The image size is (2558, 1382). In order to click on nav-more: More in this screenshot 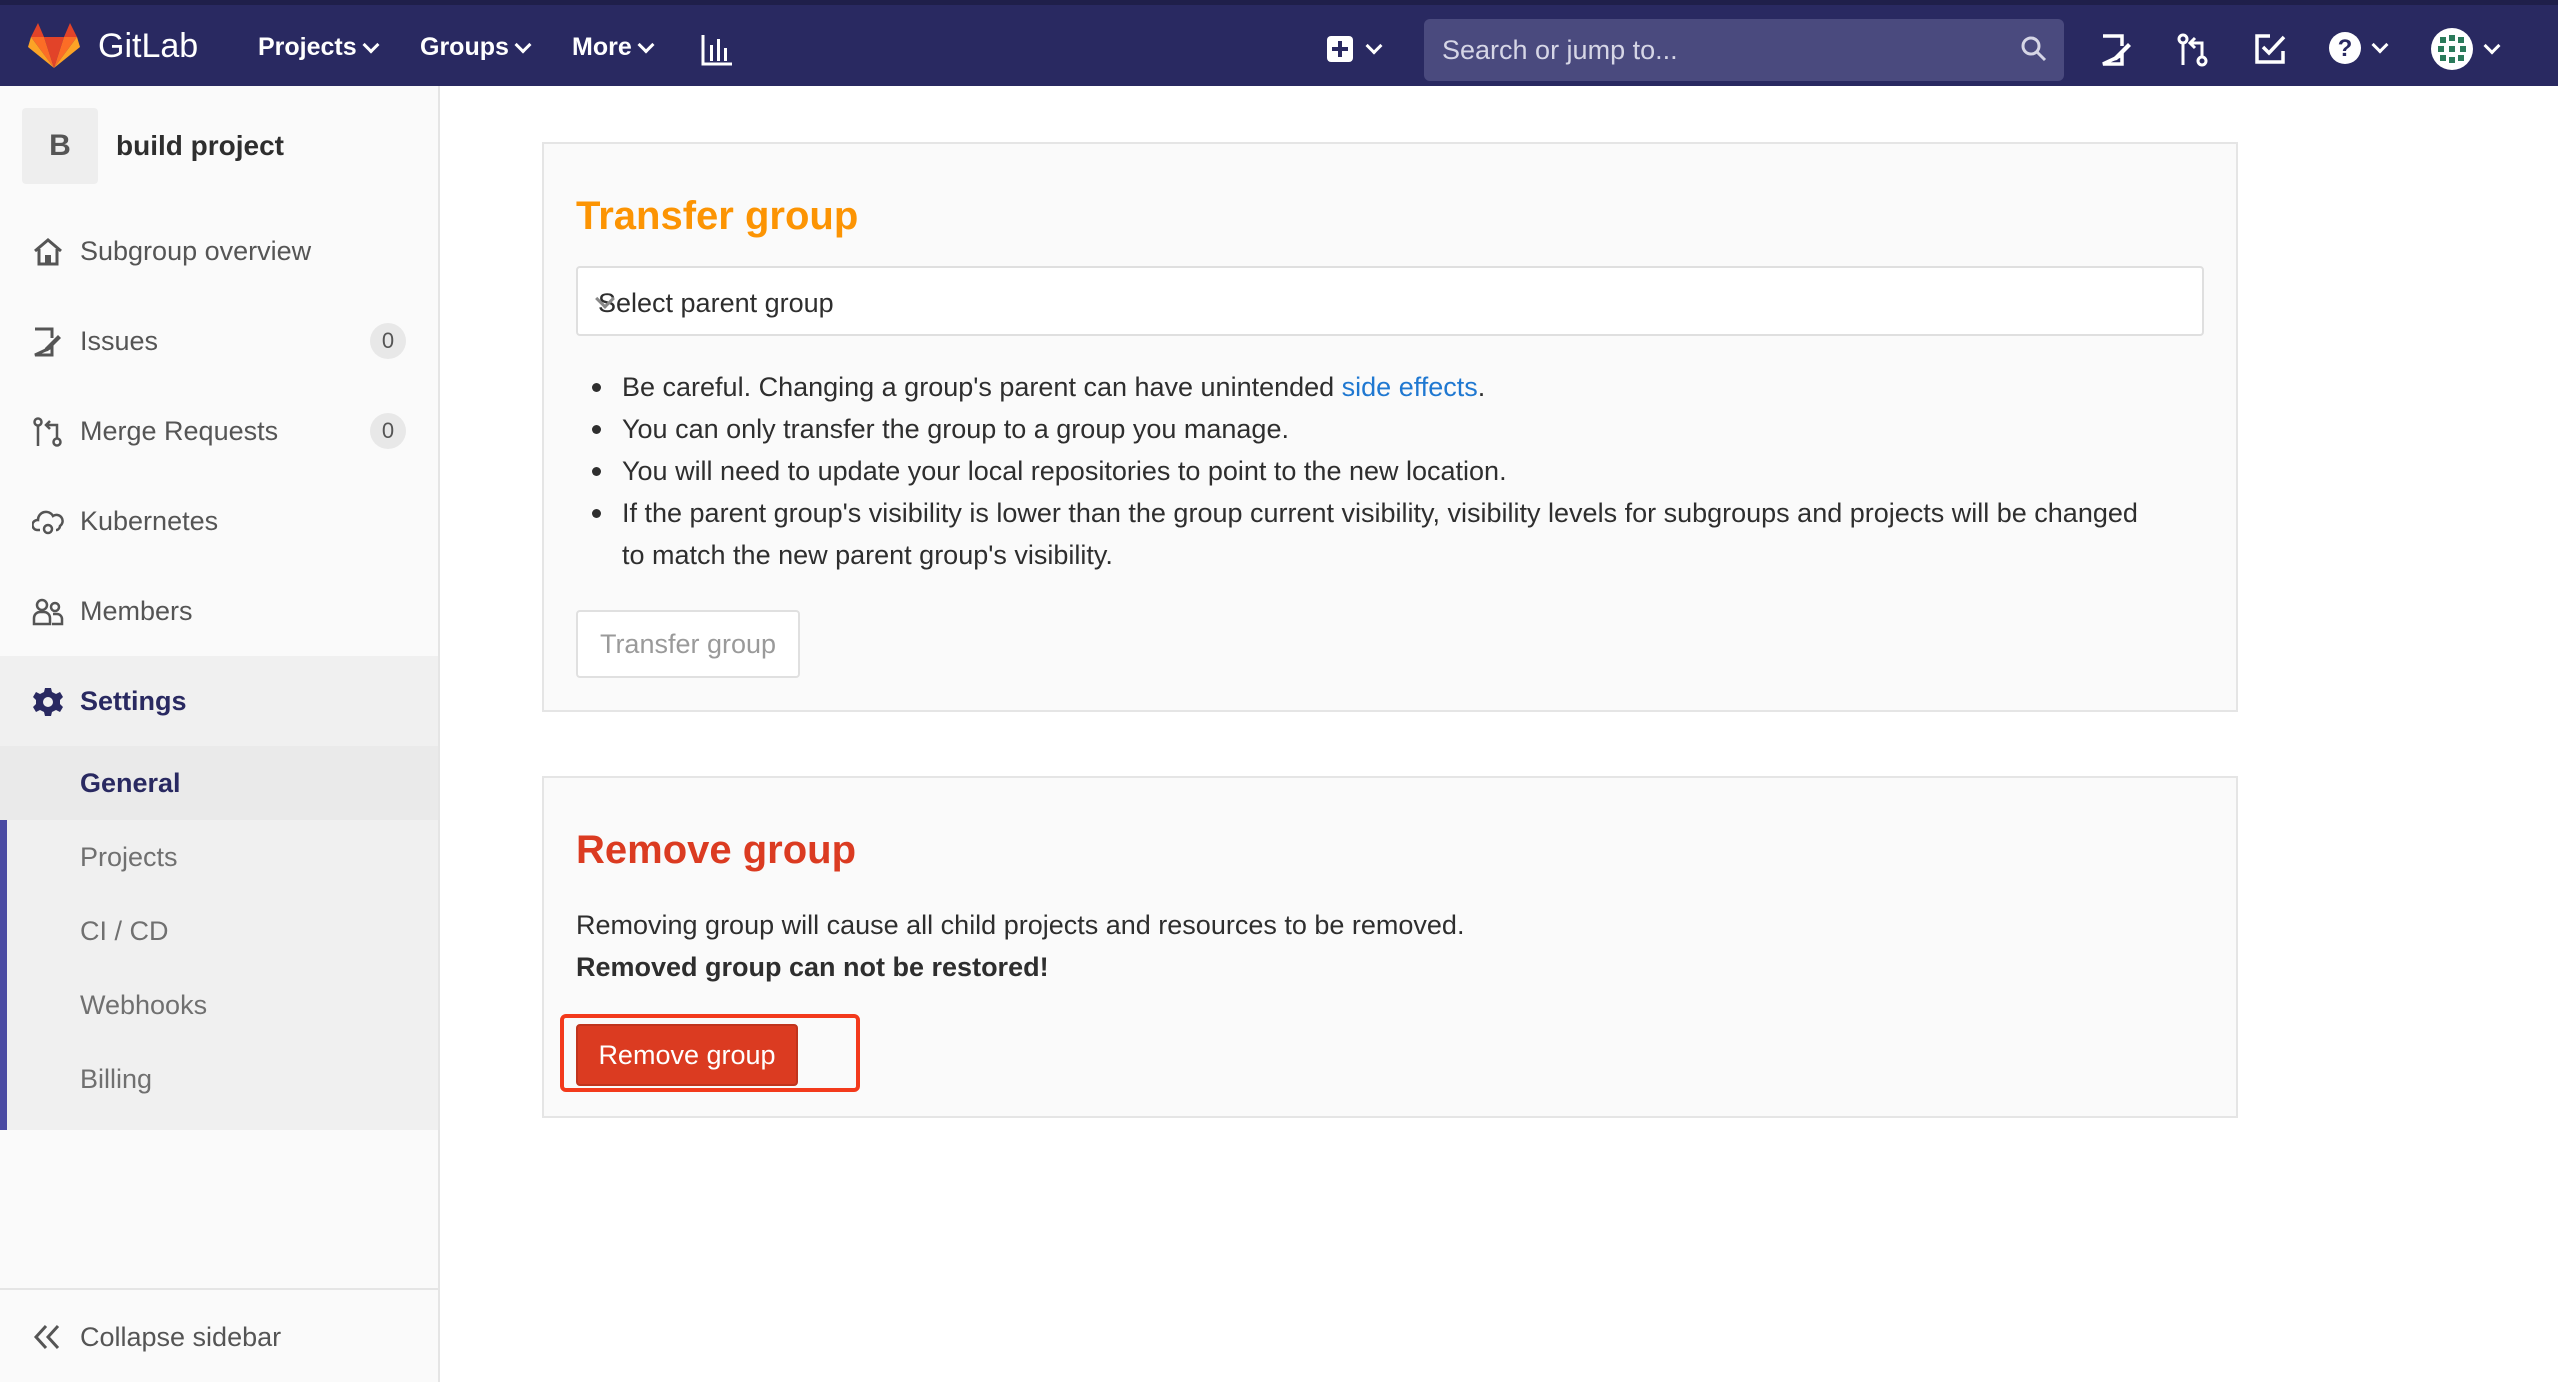, I will do `click(613, 47)`.